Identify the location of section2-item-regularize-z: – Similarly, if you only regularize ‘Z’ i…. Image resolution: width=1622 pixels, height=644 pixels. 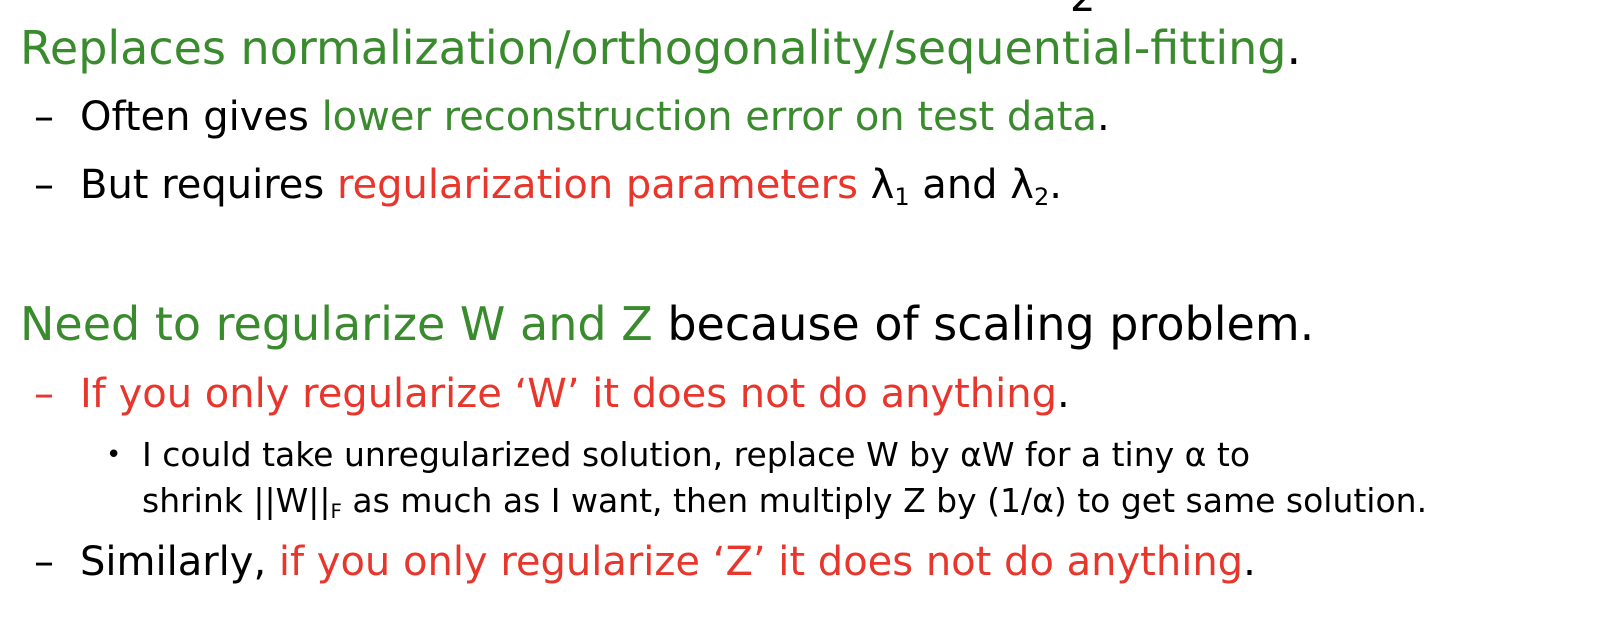
(645, 562).